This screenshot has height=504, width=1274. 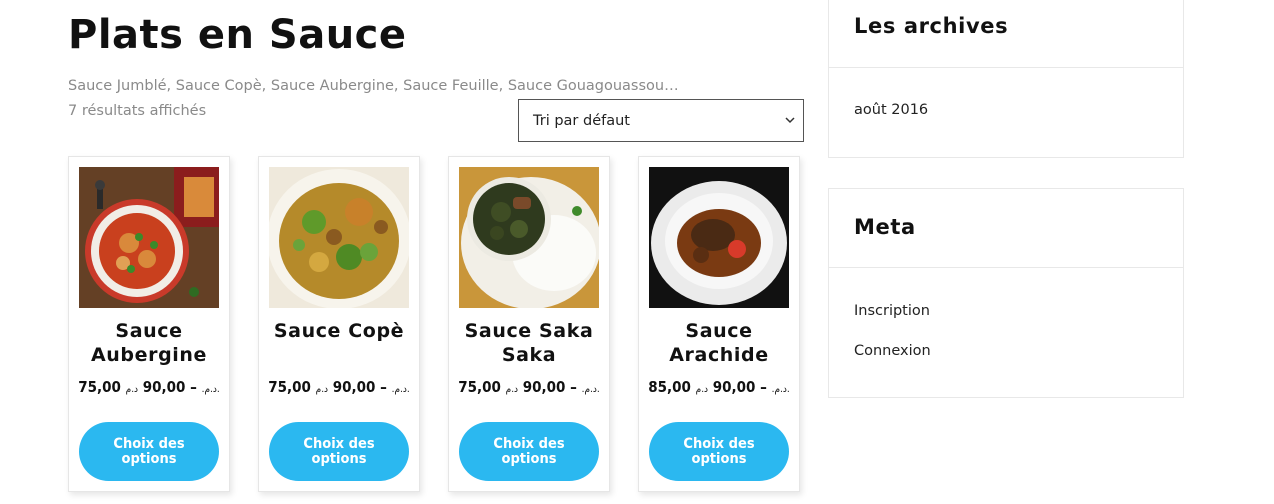 I want to click on meta-widget-title: Meta, so click(x=885, y=227).